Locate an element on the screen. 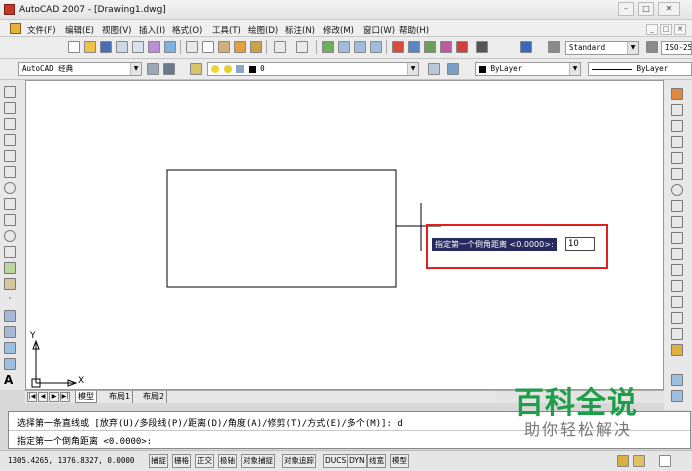 The image size is (692, 471). print-icon is located at coordinates (122, 47).